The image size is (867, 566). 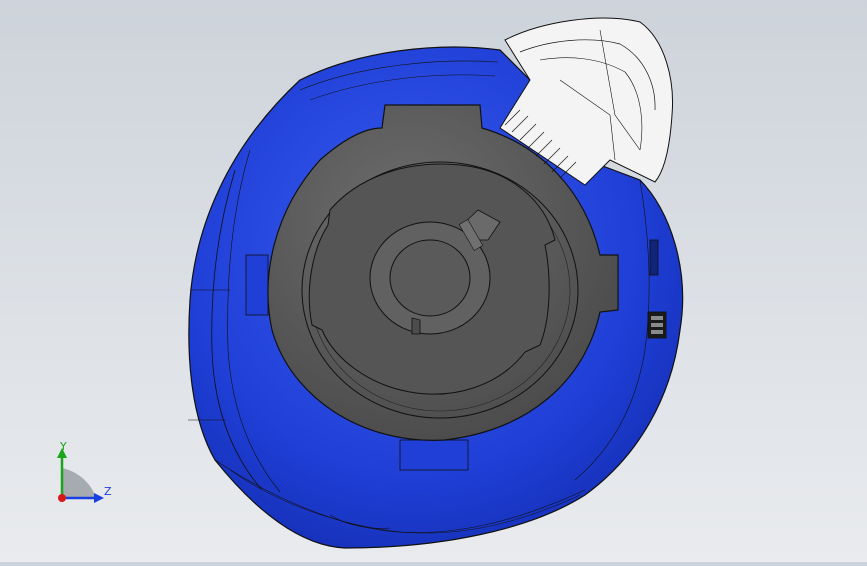 What do you see at coordinates (63, 446) in the screenshot?
I see `y-axis-label: Y` at bounding box center [63, 446].